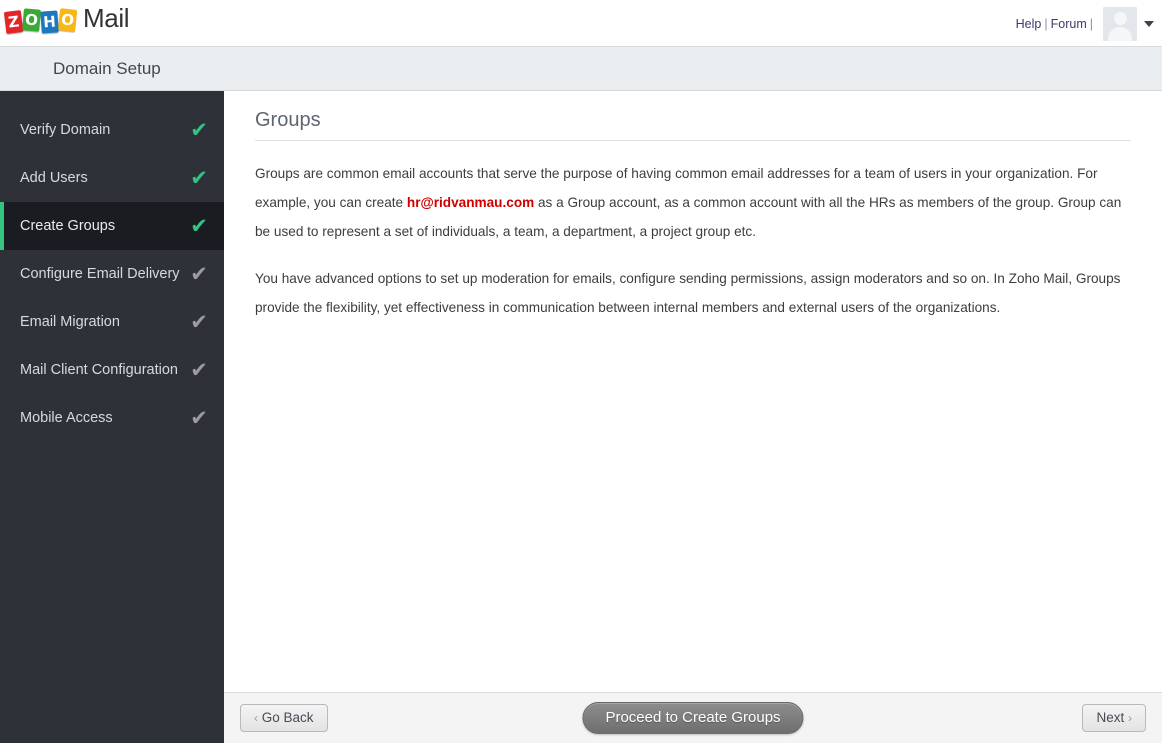  What do you see at coordinates (287, 717) in the screenshot?
I see `go-back-label: Go Back` at bounding box center [287, 717].